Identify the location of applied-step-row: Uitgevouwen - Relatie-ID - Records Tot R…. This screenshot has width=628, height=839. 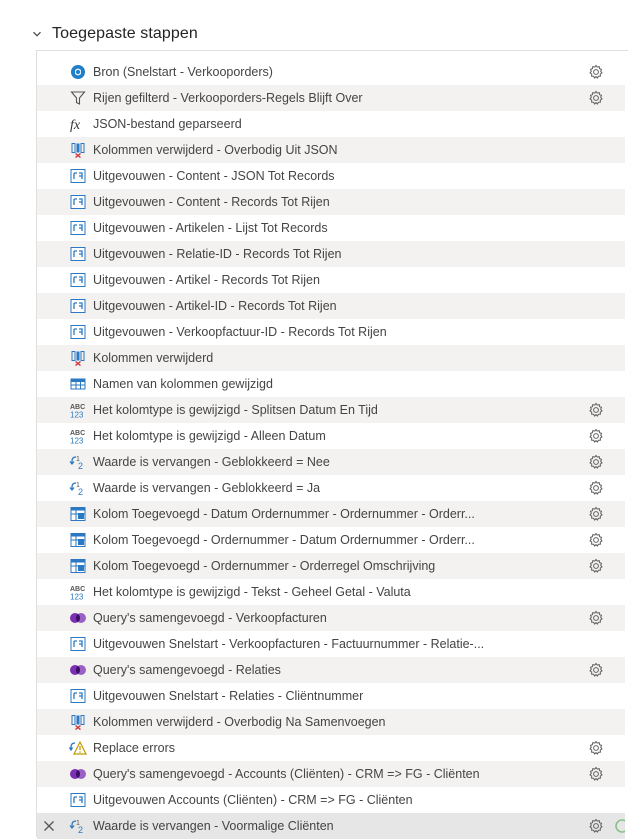
(331, 254).